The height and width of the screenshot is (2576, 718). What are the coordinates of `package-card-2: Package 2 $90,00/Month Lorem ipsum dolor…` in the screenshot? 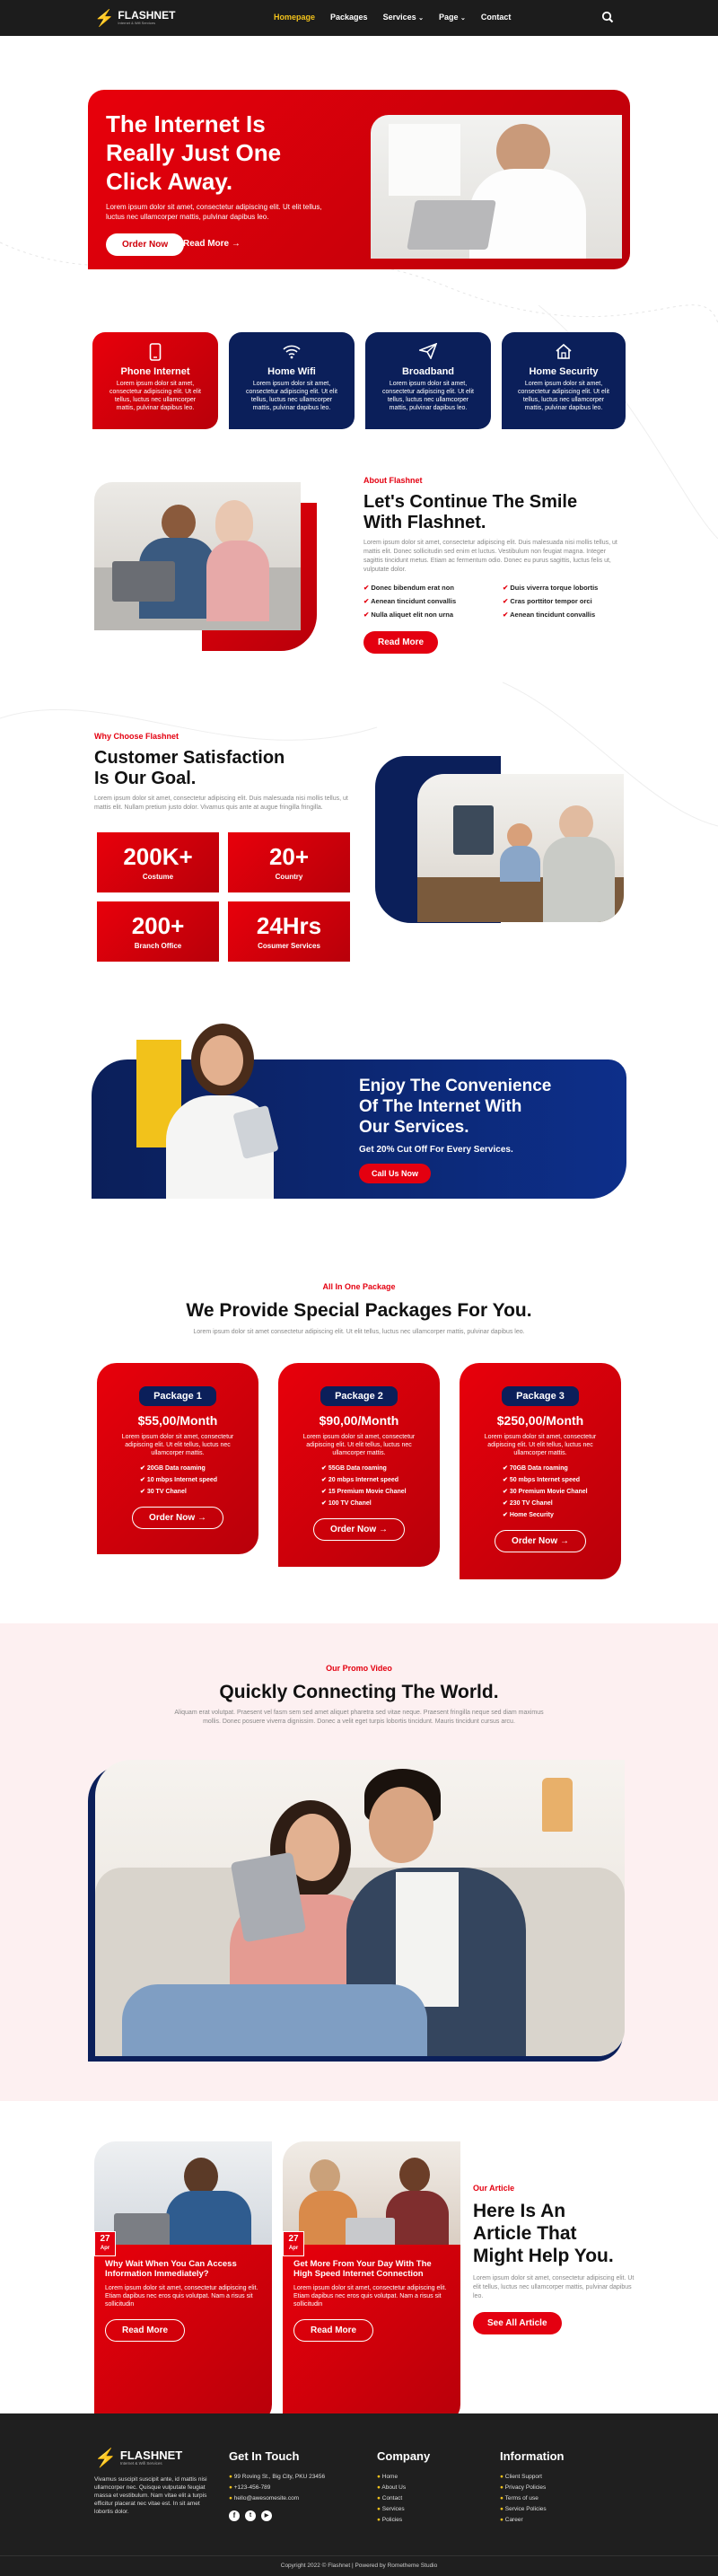 It's located at (359, 1465).